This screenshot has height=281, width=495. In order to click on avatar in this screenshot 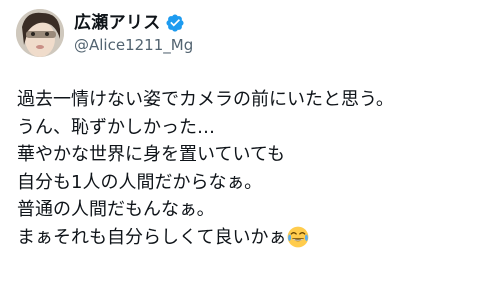, I will do `click(40, 33)`.